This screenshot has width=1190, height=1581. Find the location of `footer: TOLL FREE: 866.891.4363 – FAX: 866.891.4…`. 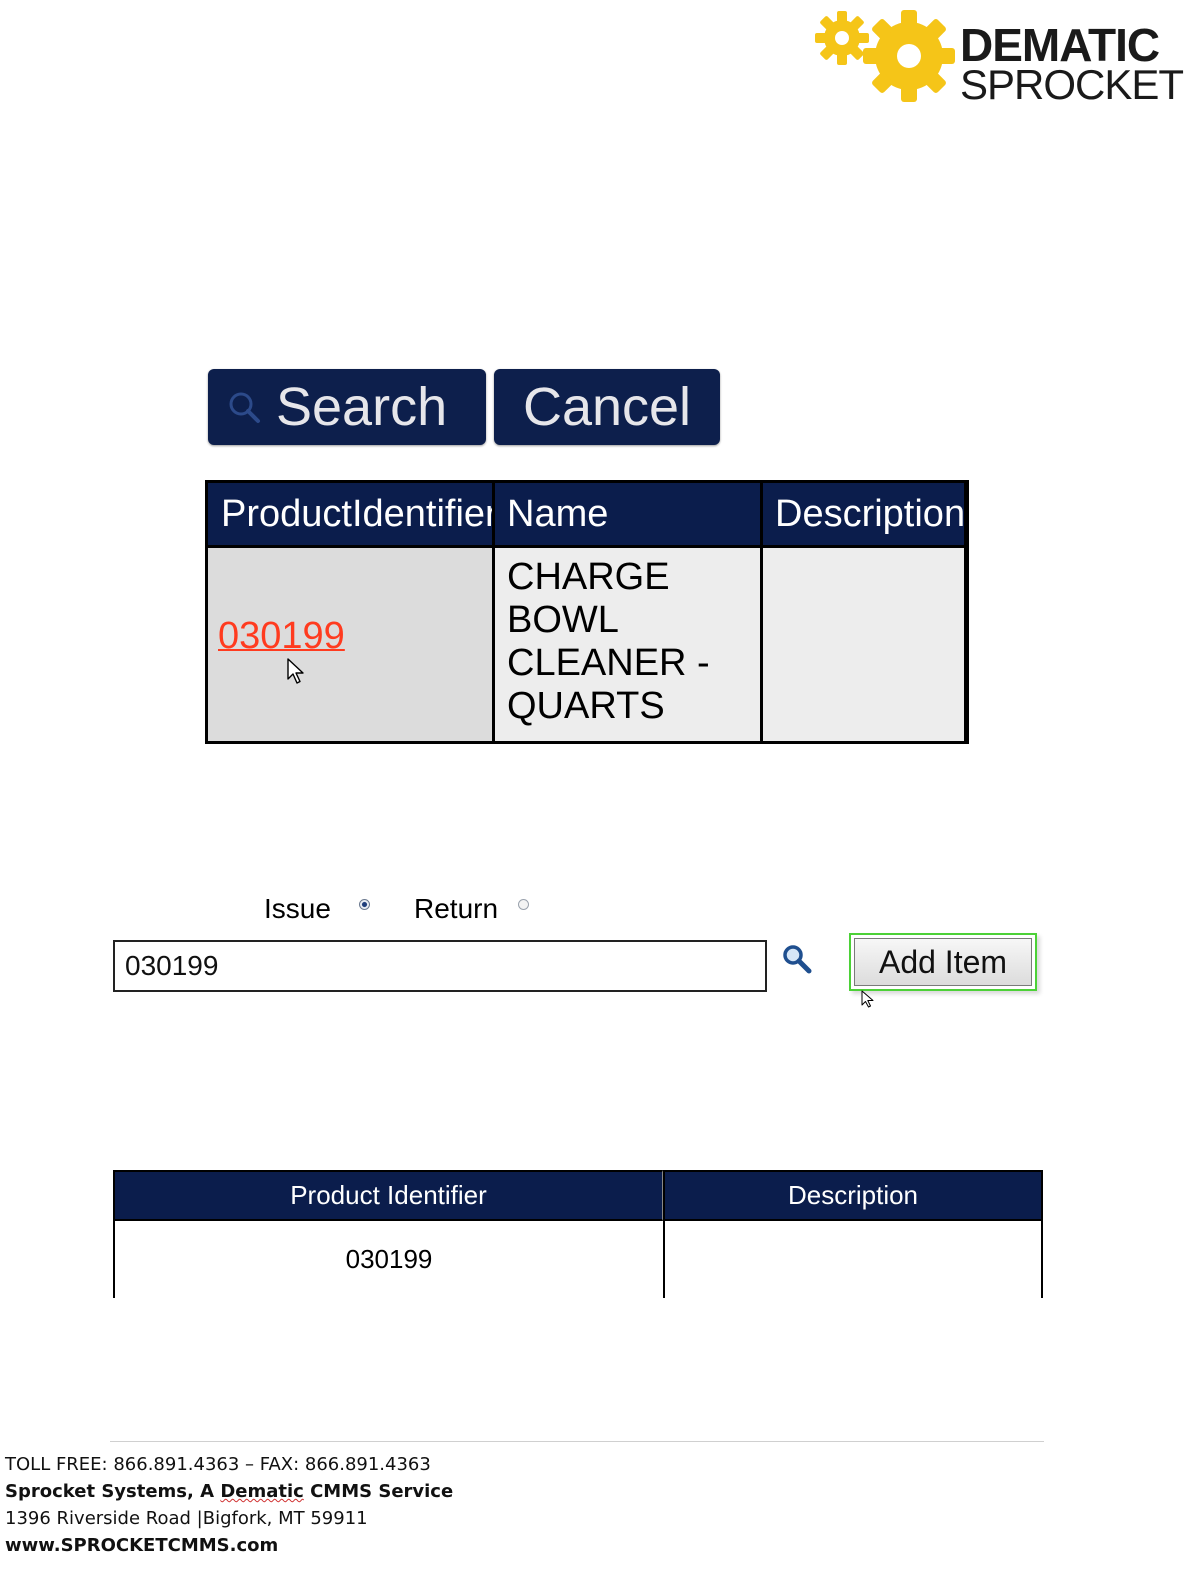

footer: TOLL FREE: 866.891.4363 – FAX: 866.891.4… is located at coordinates (229, 1505).